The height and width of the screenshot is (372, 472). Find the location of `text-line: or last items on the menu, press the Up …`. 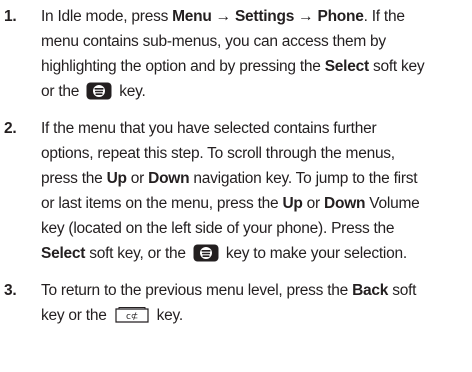

text-line: or last items on the menu, press the Up … is located at coordinates (255, 203).